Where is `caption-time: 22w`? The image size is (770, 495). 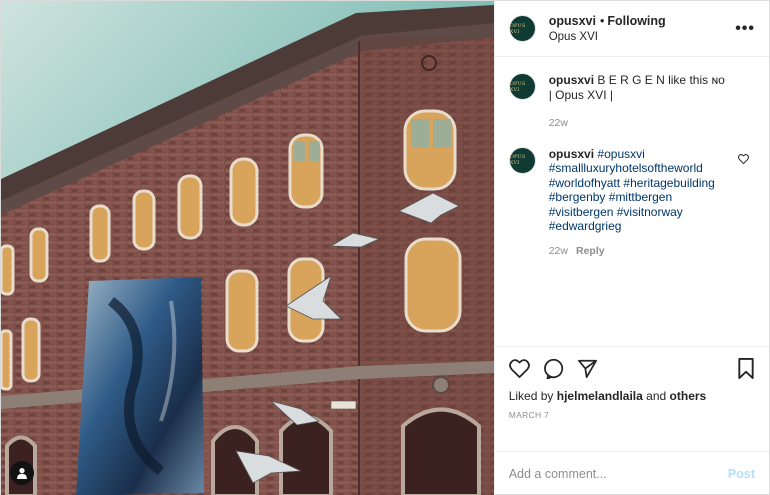
caption-time: 22w is located at coordinates (558, 123).